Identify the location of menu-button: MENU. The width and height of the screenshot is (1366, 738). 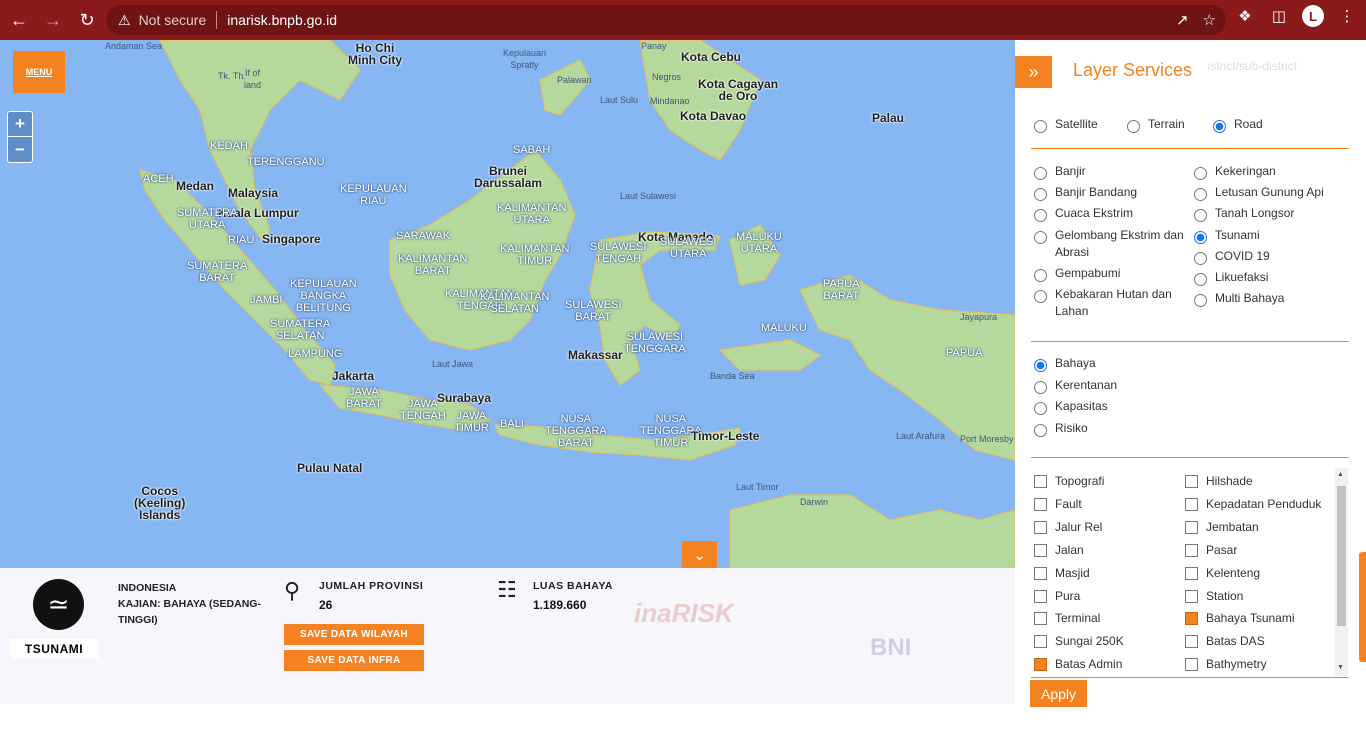
(39, 72).